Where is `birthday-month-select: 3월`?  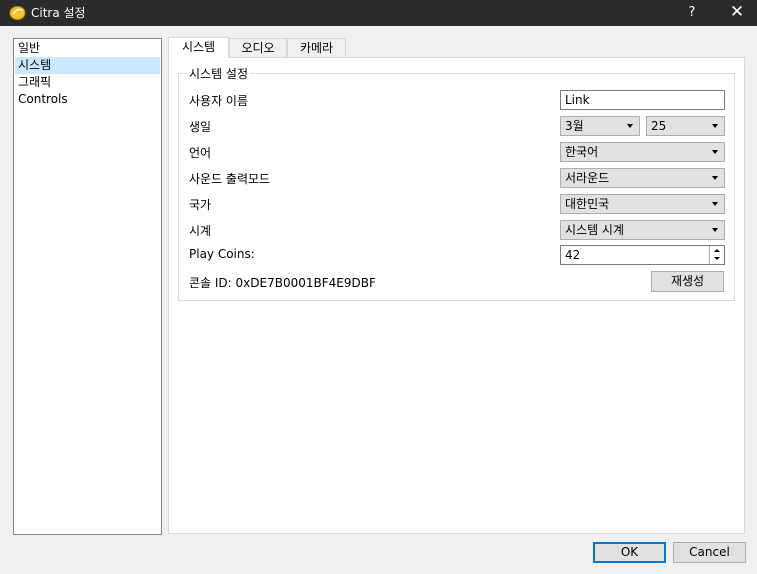 birthday-month-select: 3월 is located at coordinates (600, 126).